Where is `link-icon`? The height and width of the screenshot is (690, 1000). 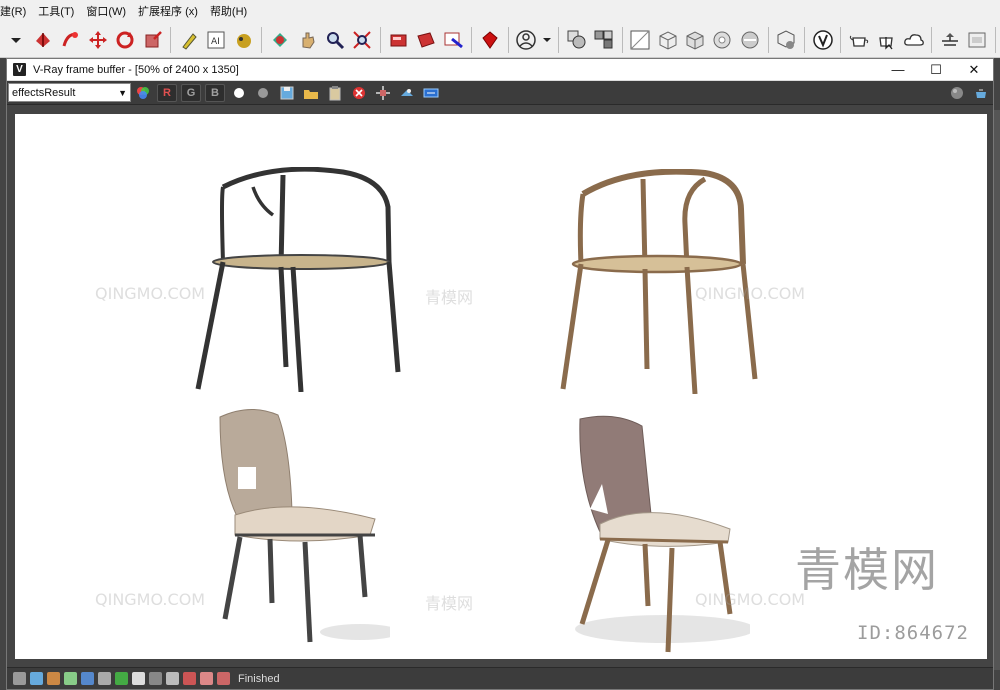
link-icon is located at coordinates (70, 40).